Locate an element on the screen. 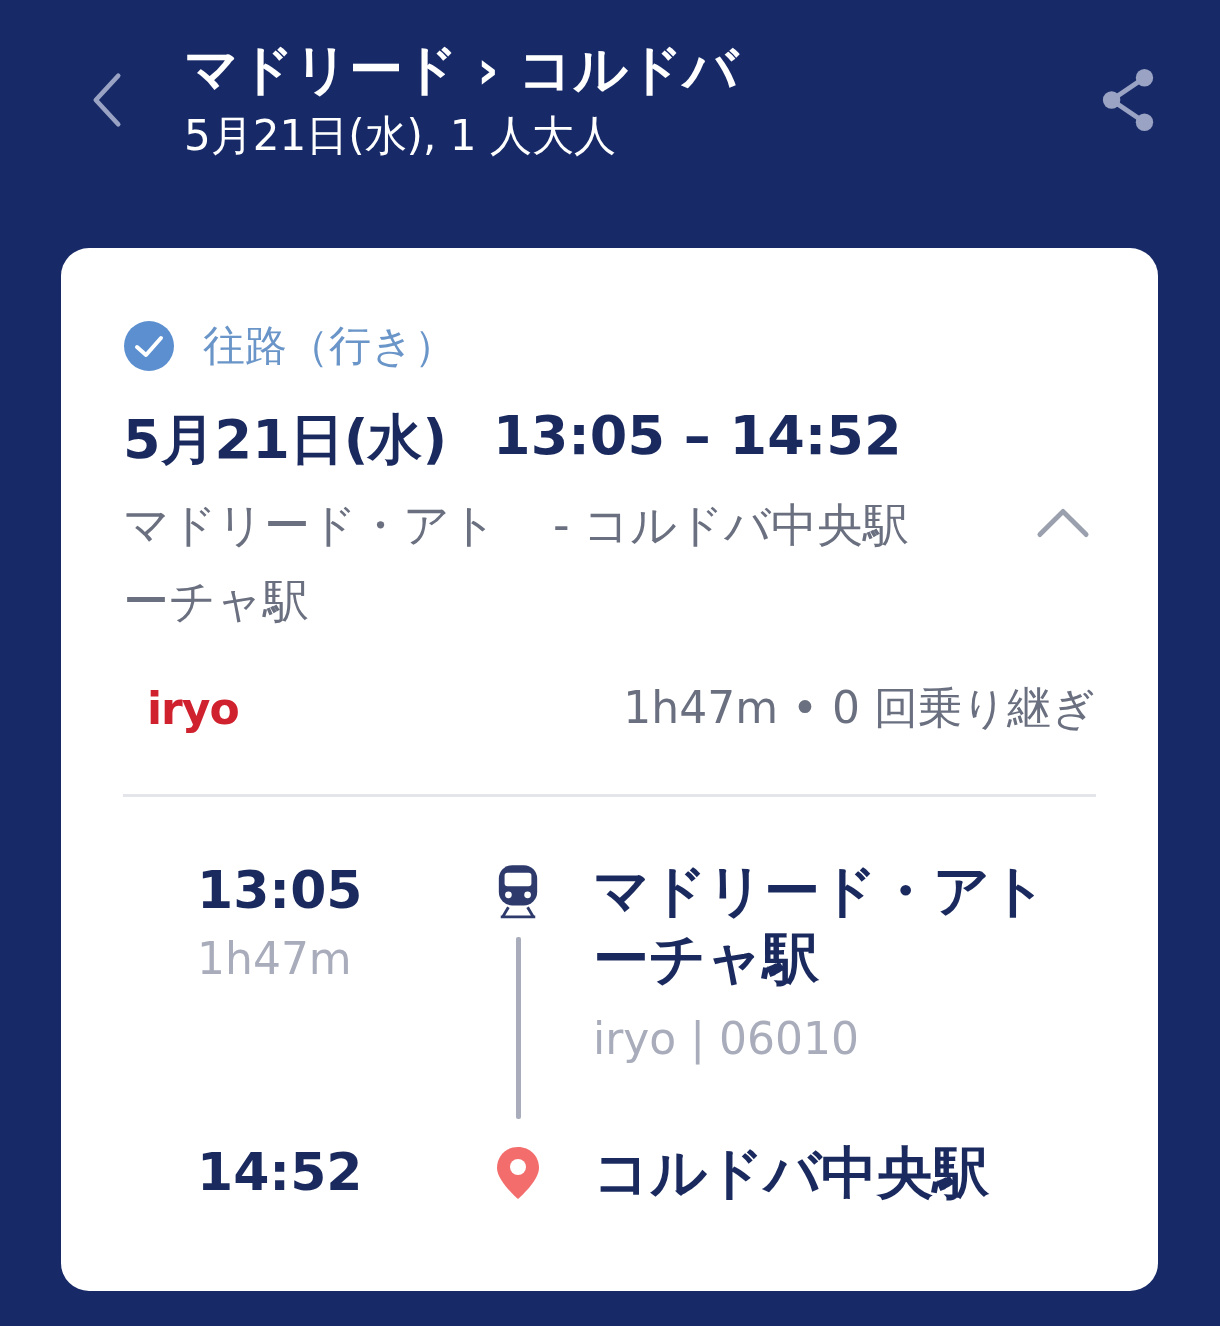  trip-subtitle: 5月21日(水), 1 人大人 is located at coordinates (400, 136).